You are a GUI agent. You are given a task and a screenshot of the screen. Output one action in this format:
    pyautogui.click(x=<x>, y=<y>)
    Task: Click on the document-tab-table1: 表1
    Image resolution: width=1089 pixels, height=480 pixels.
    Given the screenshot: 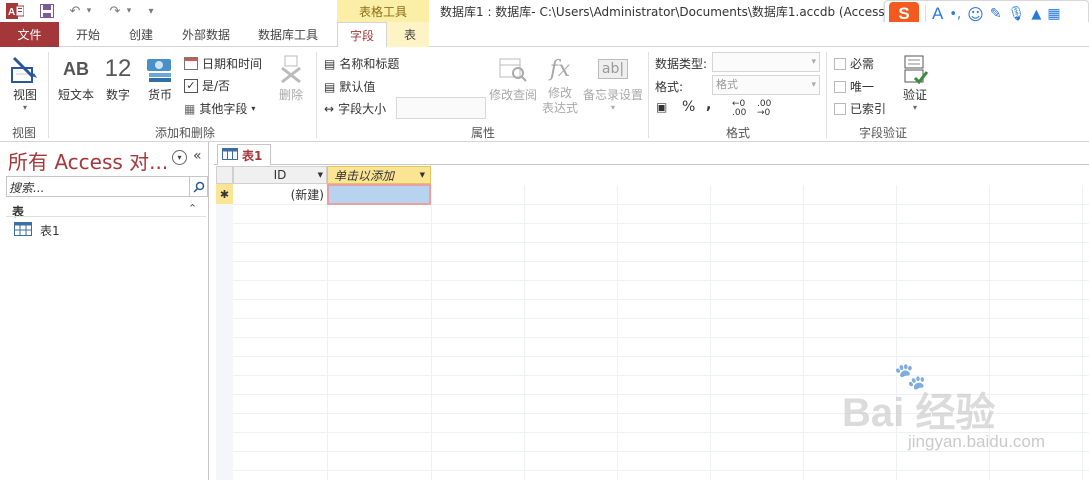 What is the action you would take?
    pyautogui.click(x=244, y=154)
    